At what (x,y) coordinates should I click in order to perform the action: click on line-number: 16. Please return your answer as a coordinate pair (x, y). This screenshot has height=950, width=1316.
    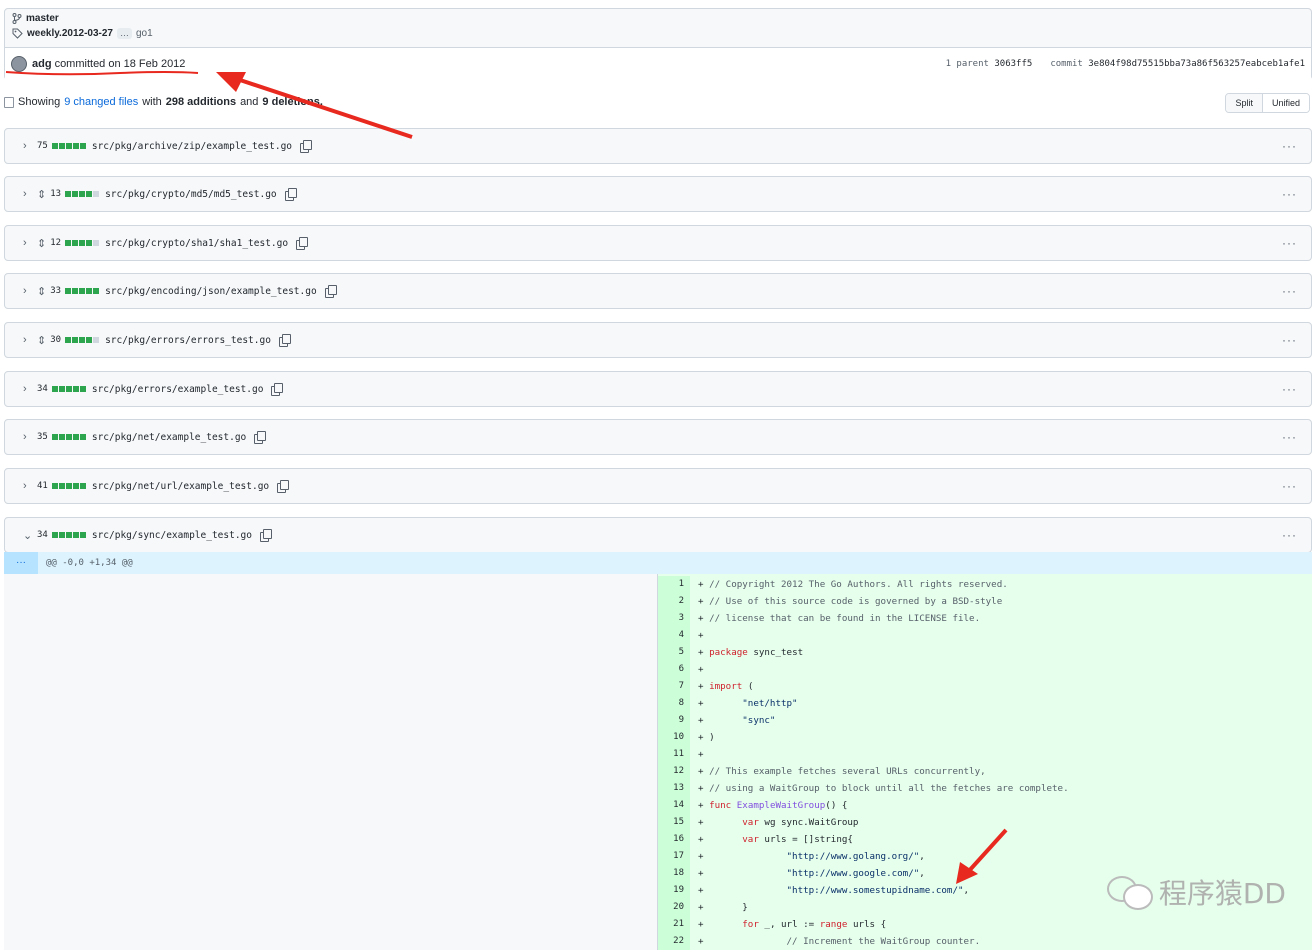
    Looking at the image, I should click on (674, 839).